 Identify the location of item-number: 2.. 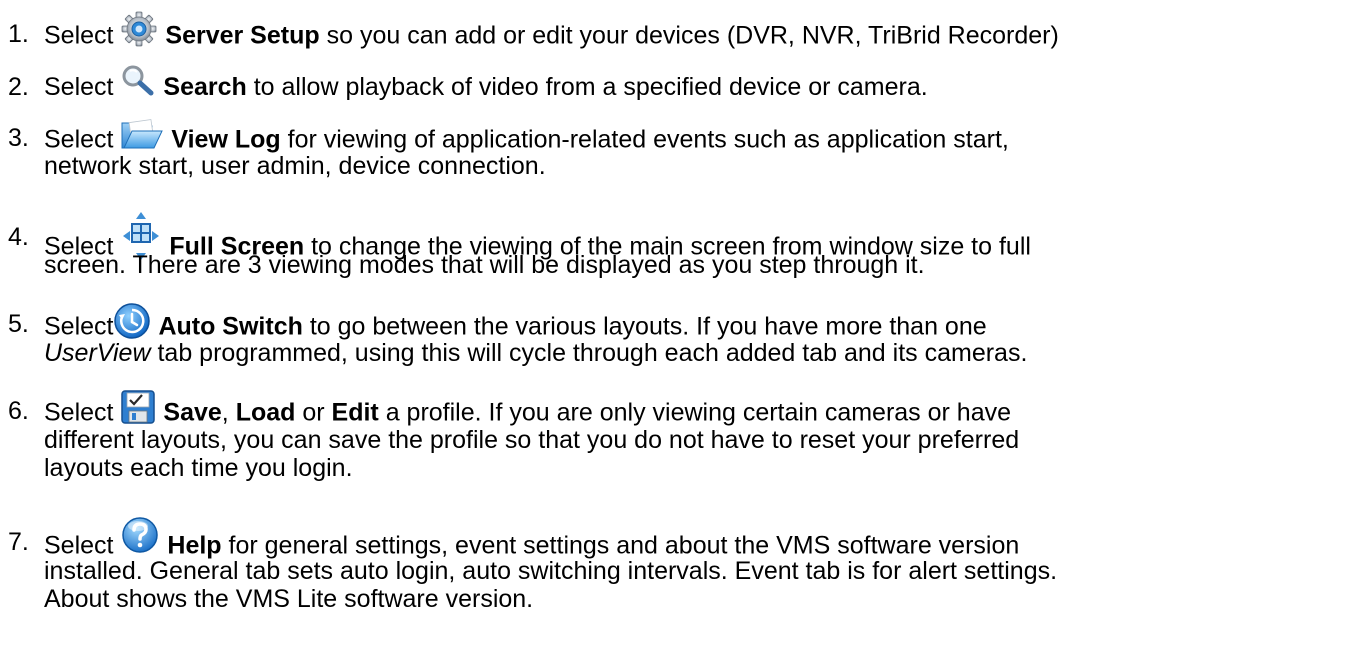
(18, 87).